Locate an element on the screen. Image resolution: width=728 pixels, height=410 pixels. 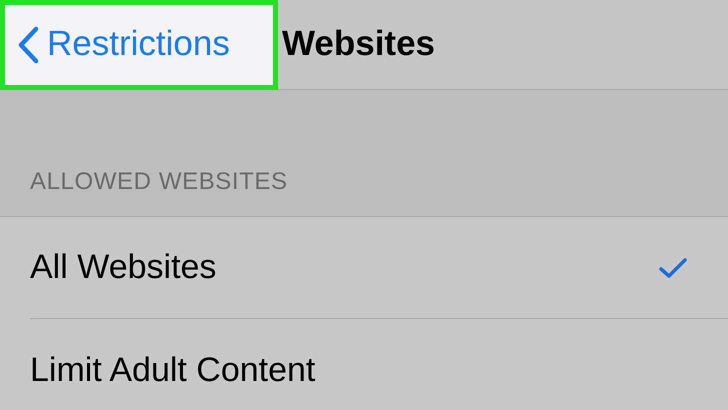
back-button: Restrictions is located at coordinates (139, 45).